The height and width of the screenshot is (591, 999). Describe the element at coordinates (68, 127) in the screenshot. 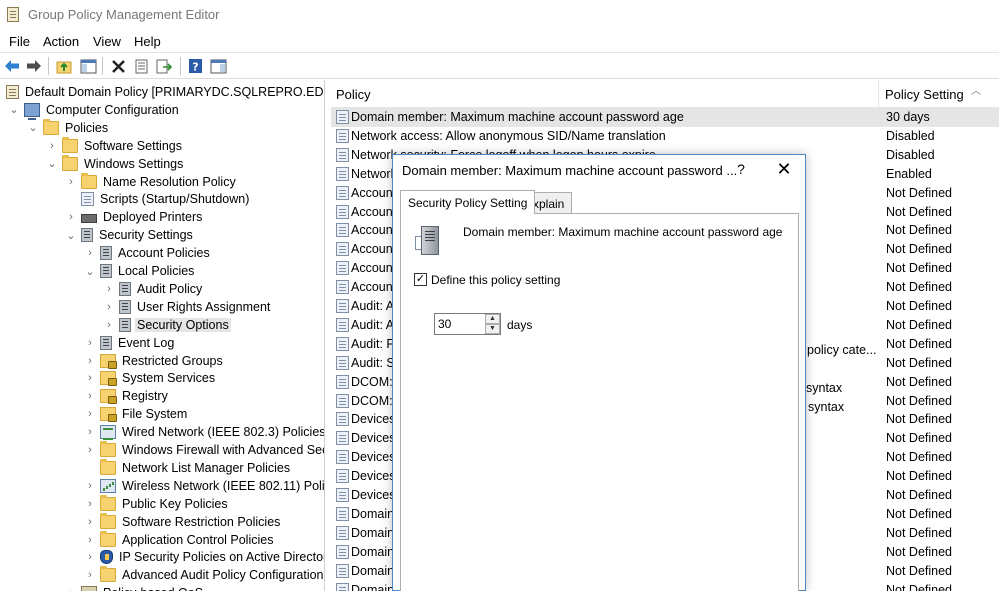

I see `tree-node: ⌄ Policies` at that location.